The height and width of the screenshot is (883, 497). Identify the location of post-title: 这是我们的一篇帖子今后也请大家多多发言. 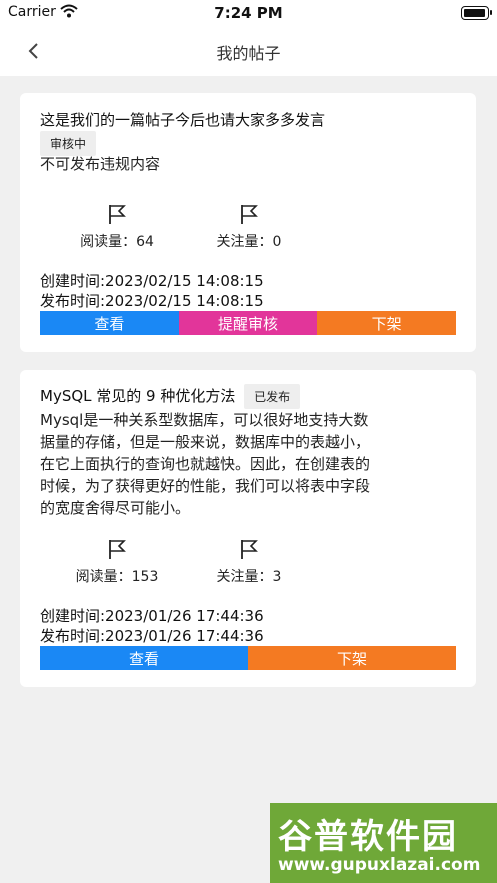
(183, 120).